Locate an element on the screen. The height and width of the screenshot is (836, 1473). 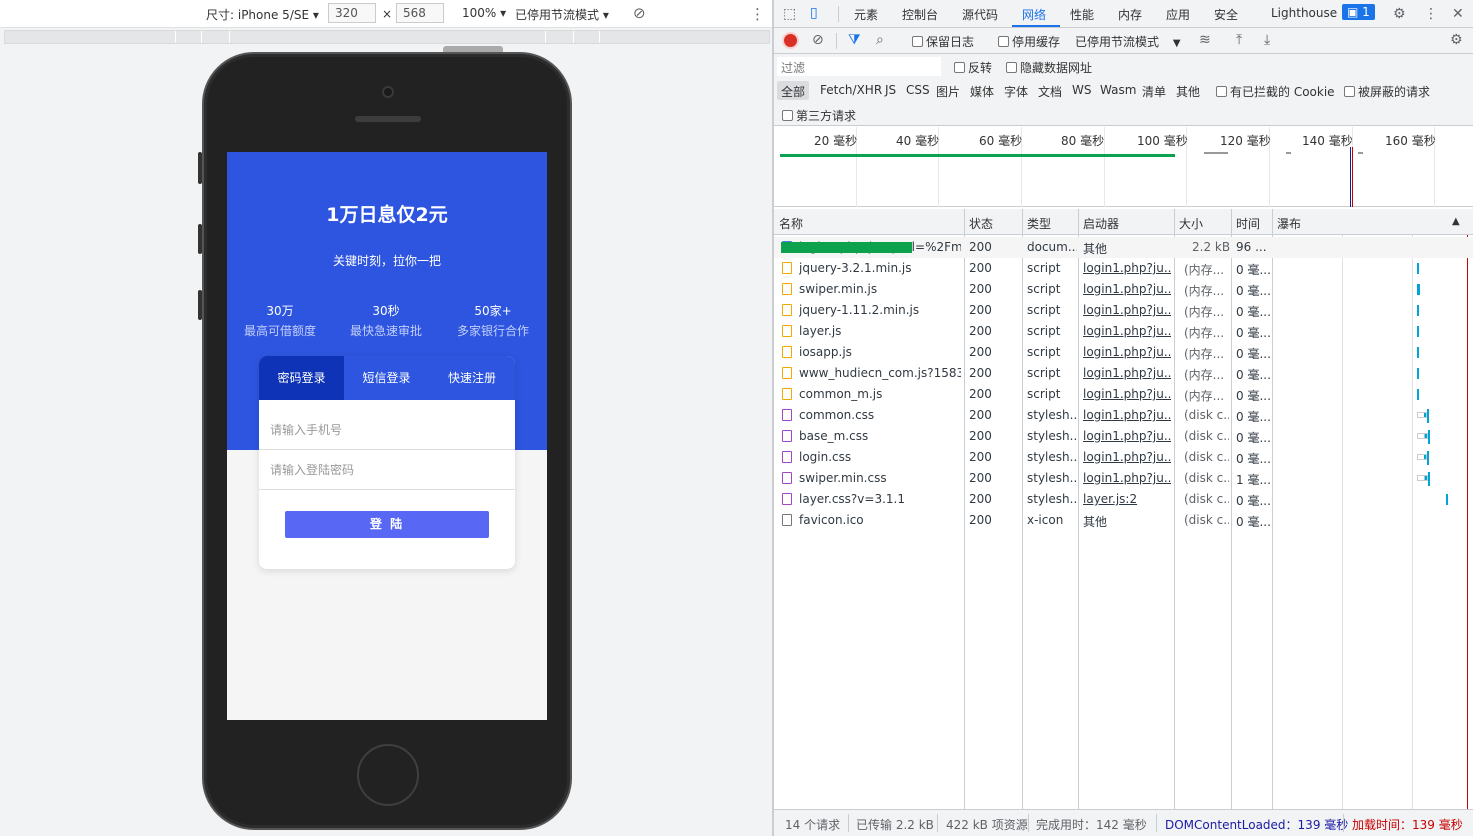
column-waterfall: 瀑布 is located at coordinates (1289, 223).